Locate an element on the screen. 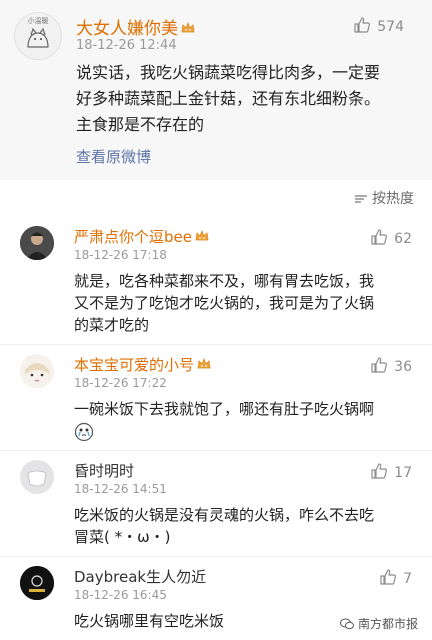 The image size is (432, 640). comment-time: 18-12-26 16:45 is located at coordinates (120, 595).